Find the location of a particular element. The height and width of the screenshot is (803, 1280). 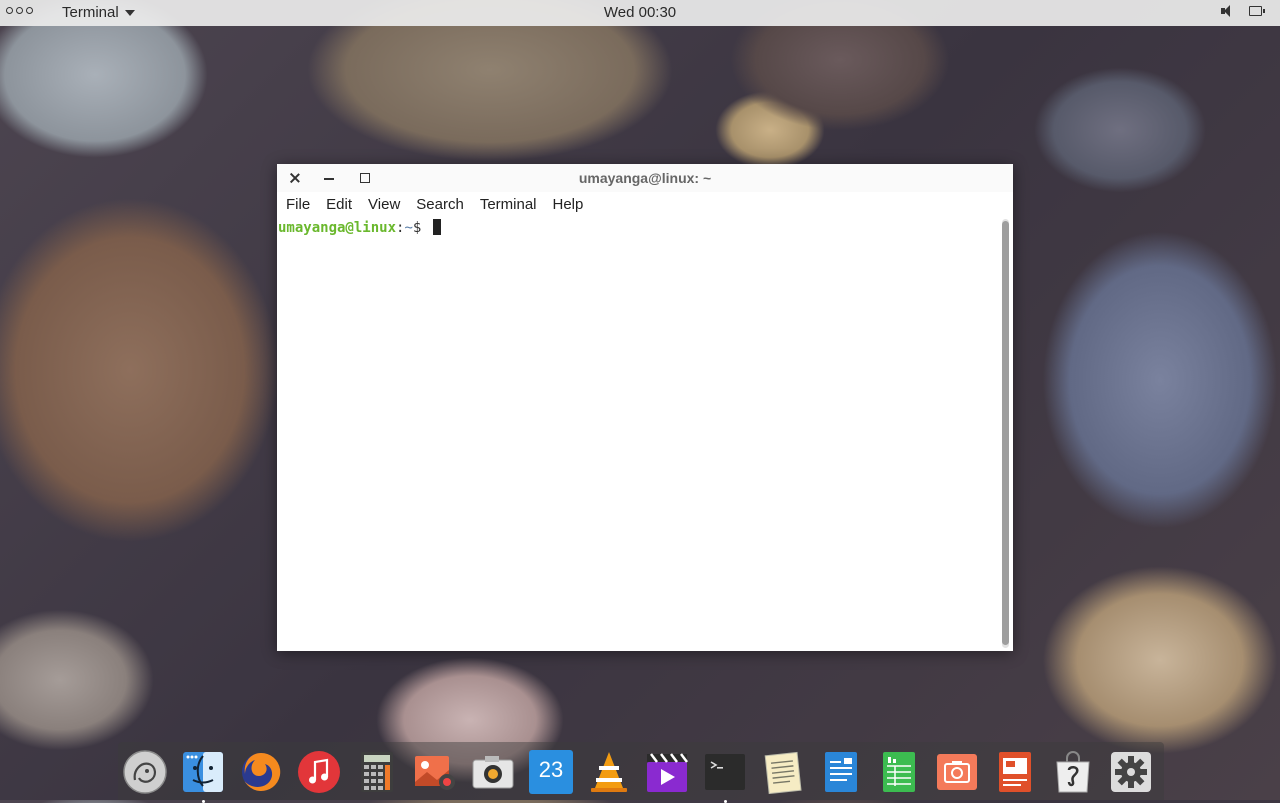

menu-edit: Edit is located at coordinates (339, 205).